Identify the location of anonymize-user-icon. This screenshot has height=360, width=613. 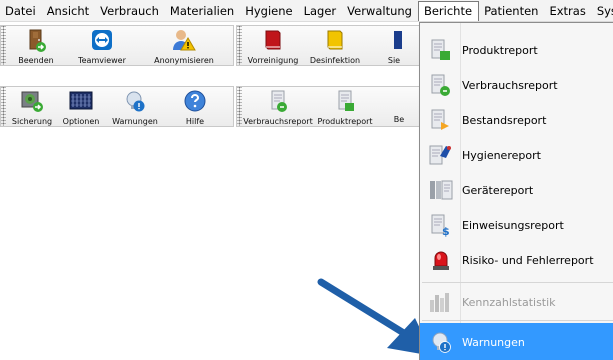
(184, 40).